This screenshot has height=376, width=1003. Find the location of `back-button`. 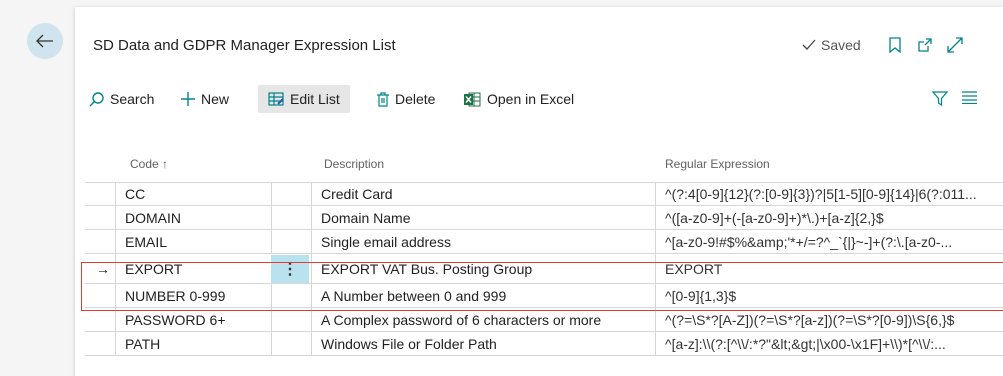

back-button is located at coordinates (45, 41).